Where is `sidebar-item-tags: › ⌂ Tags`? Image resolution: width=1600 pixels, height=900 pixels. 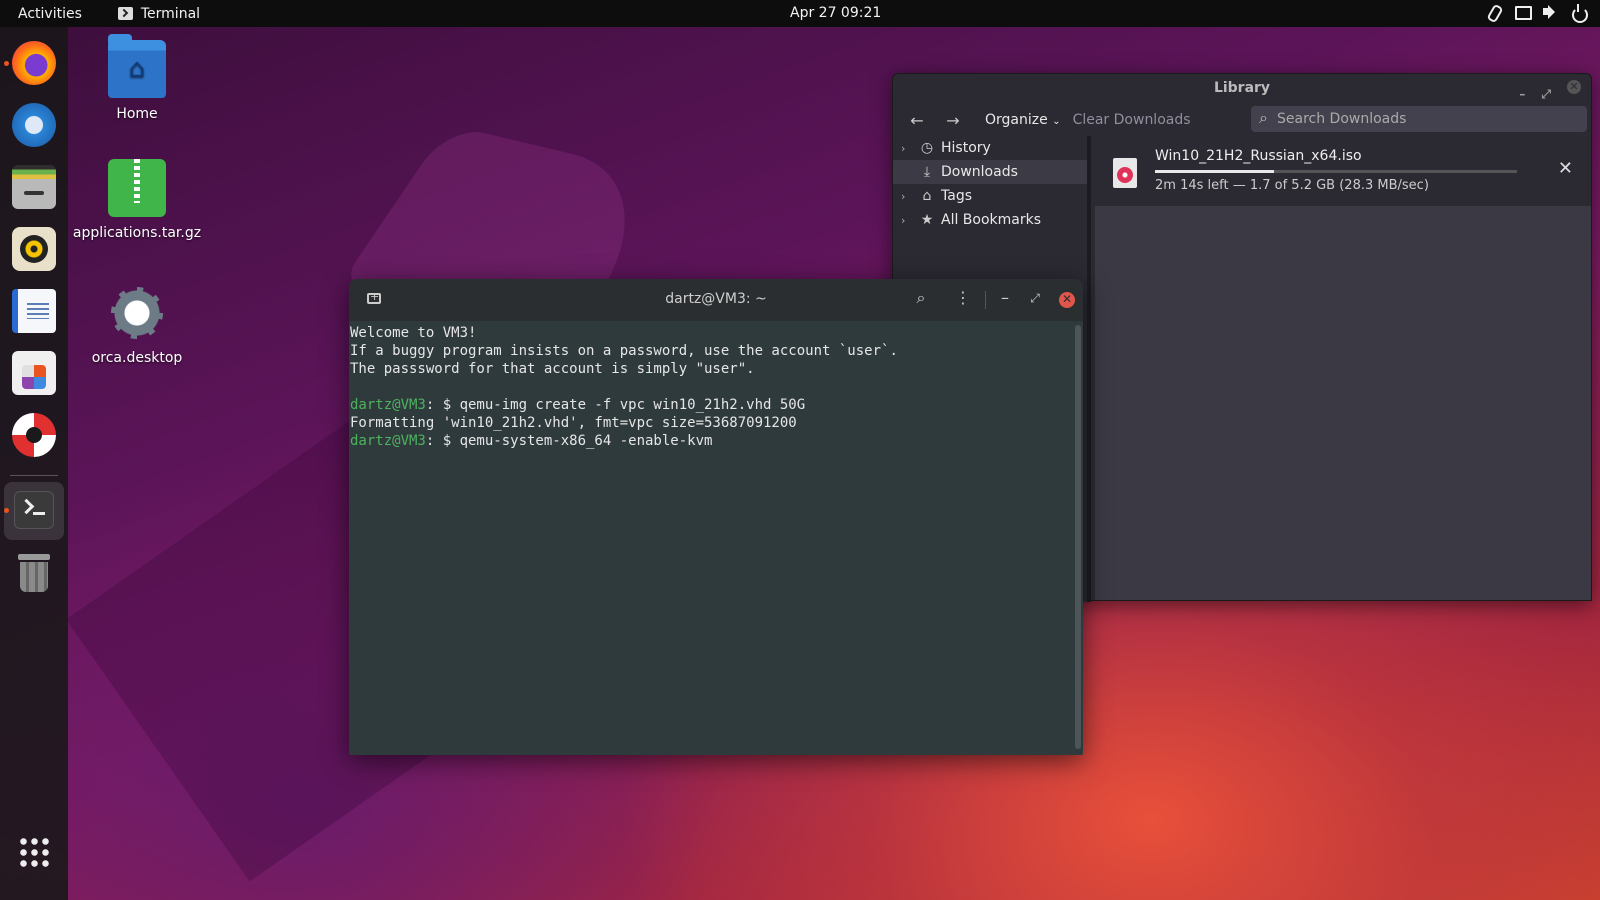
sidebar-item-tags: › ⌂ Tags is located at coordinates (990, 196).